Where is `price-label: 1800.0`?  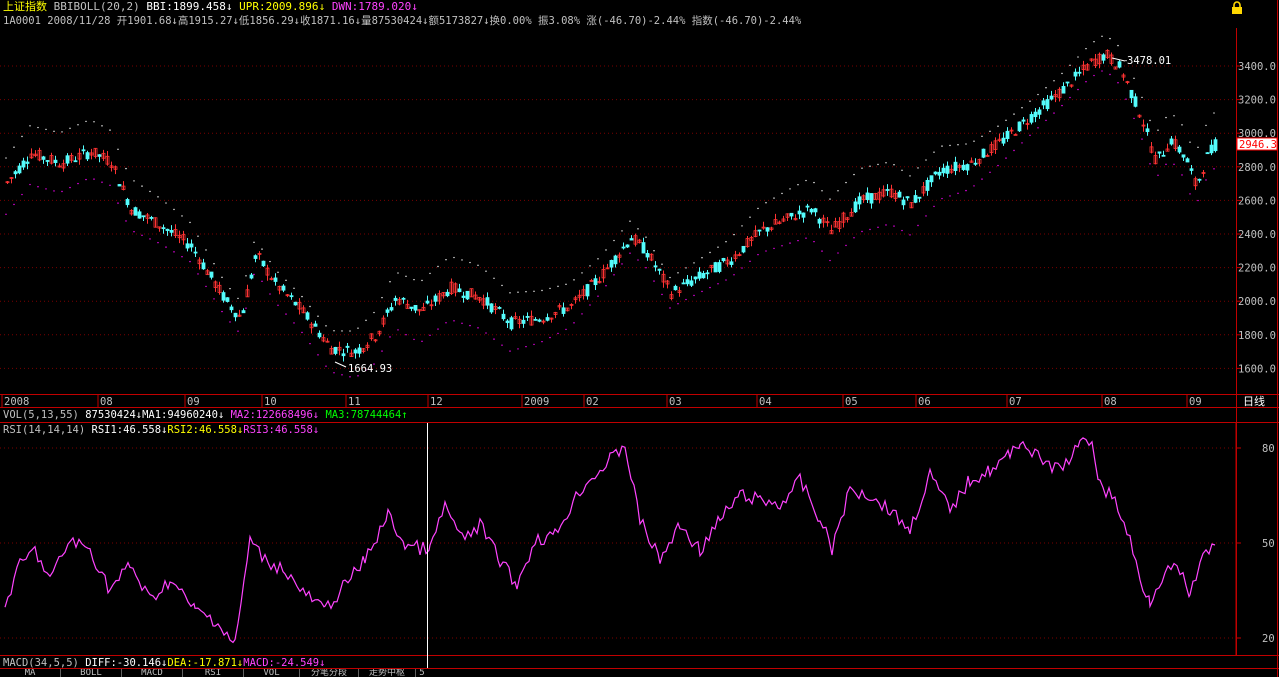 price-label: 1800.0 is located at coordinates (1257, 336).